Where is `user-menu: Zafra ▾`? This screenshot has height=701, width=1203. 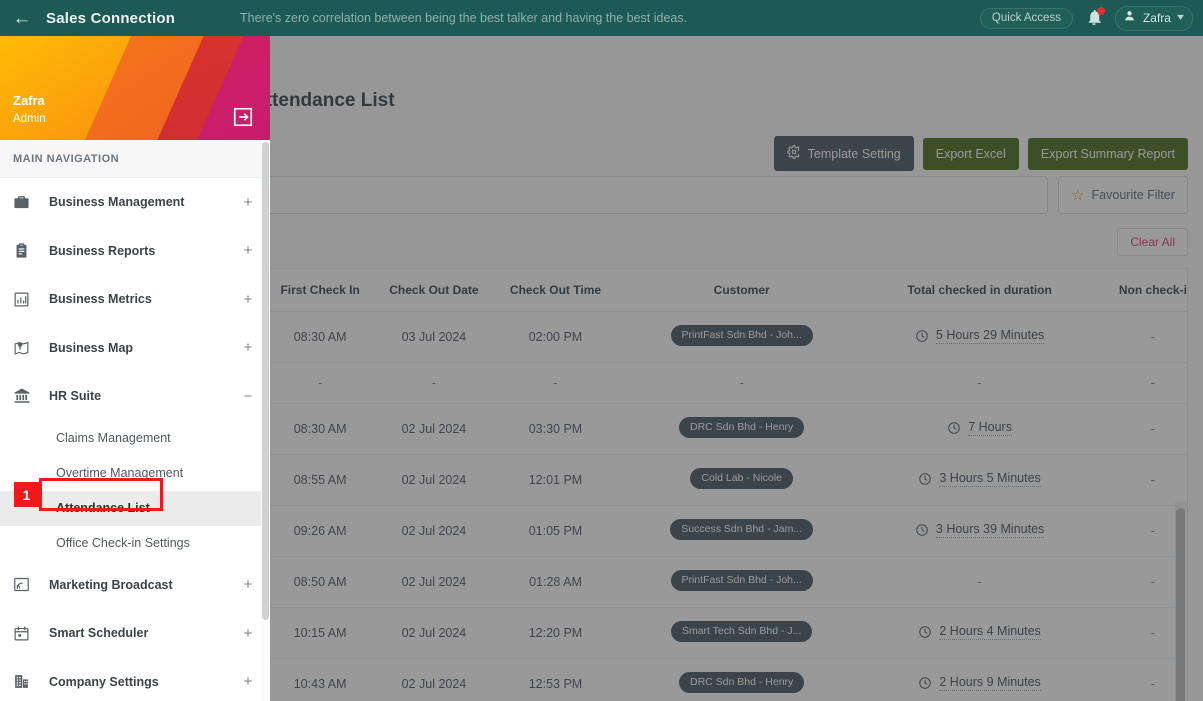
user-menu: Zafra ▾ is located at coordinates (1153, 18).